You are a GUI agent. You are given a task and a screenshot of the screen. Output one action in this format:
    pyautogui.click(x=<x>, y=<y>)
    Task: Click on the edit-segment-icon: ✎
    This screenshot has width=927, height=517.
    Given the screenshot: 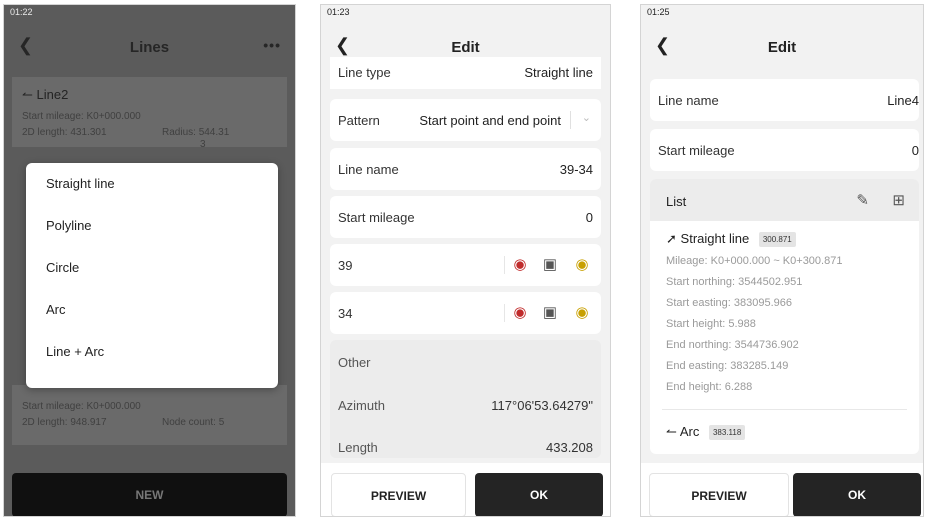 What is the action you would take?
    pyautogui.click(x=862, y=200)
    